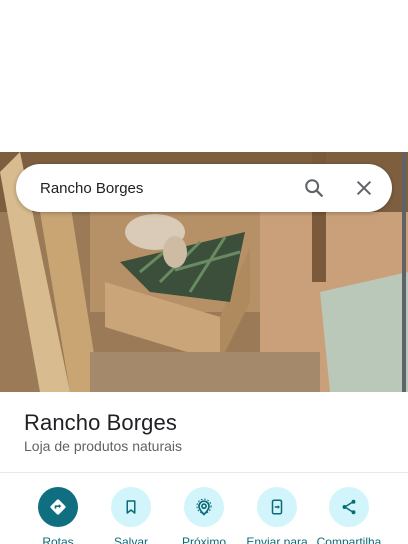 The height and width of the screenshot is (544, 408). Describe the element at coordinates (130, 539) in the screenshot. I see `save-label: Salvar` at that location.